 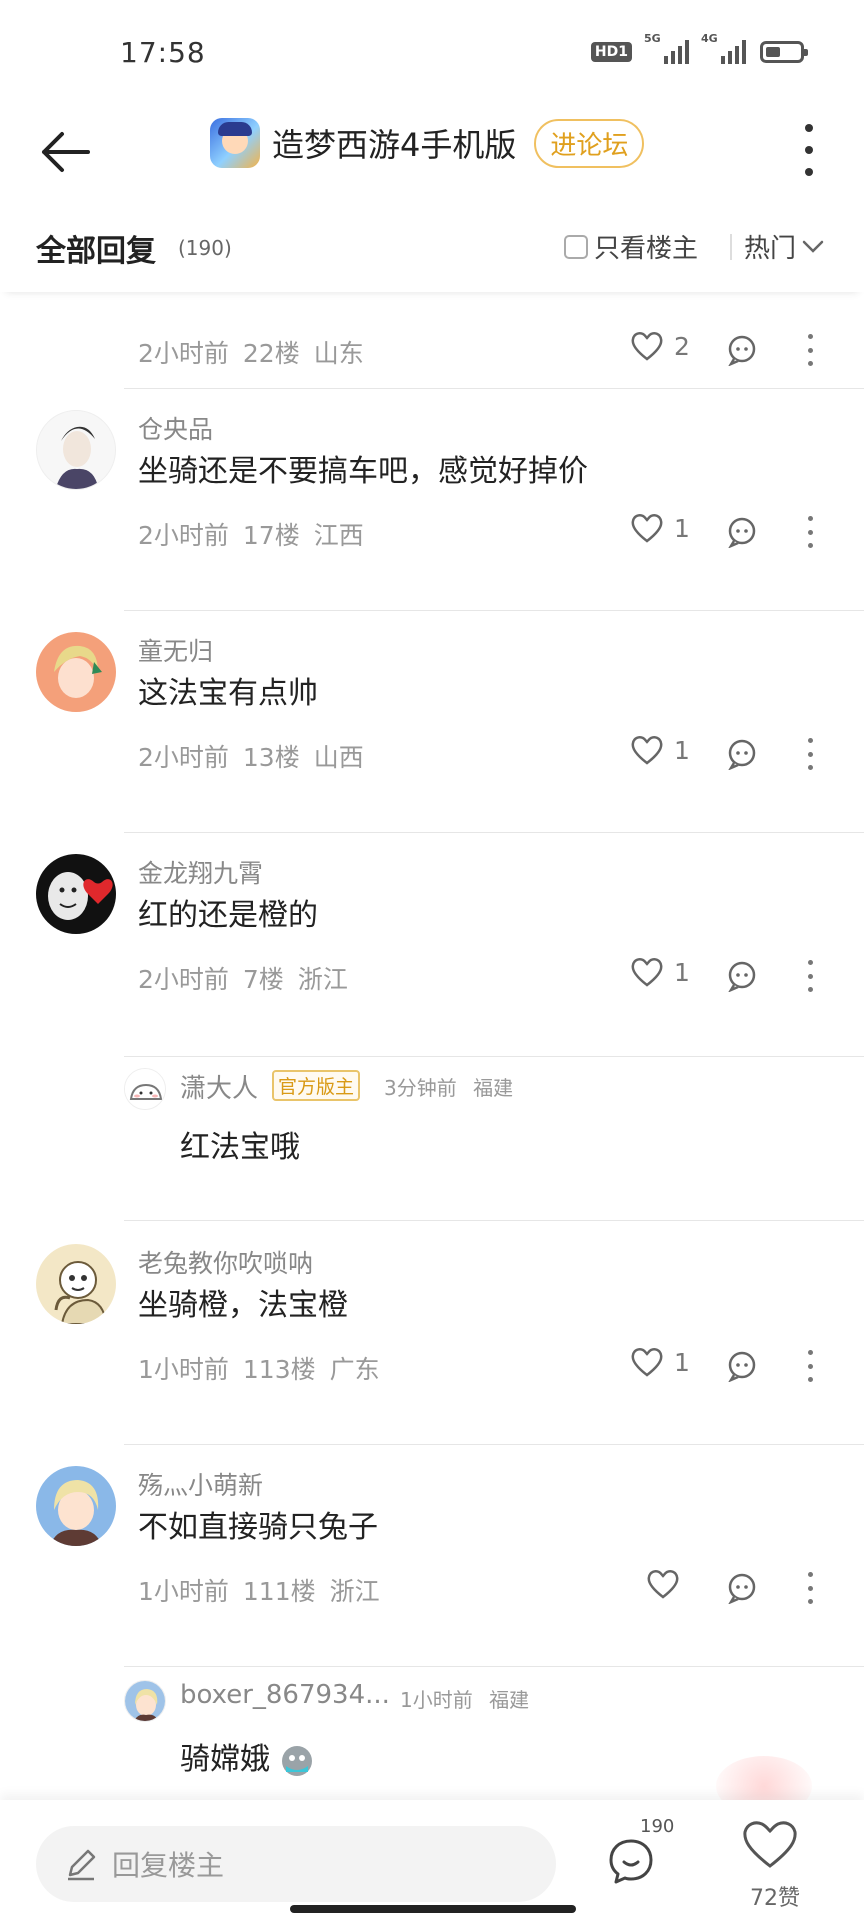 I want to click on comment-item: 金龙翔九霄 红的还是橙的 2小时前 7楼 浙江 1, so click(x=432, y=945).